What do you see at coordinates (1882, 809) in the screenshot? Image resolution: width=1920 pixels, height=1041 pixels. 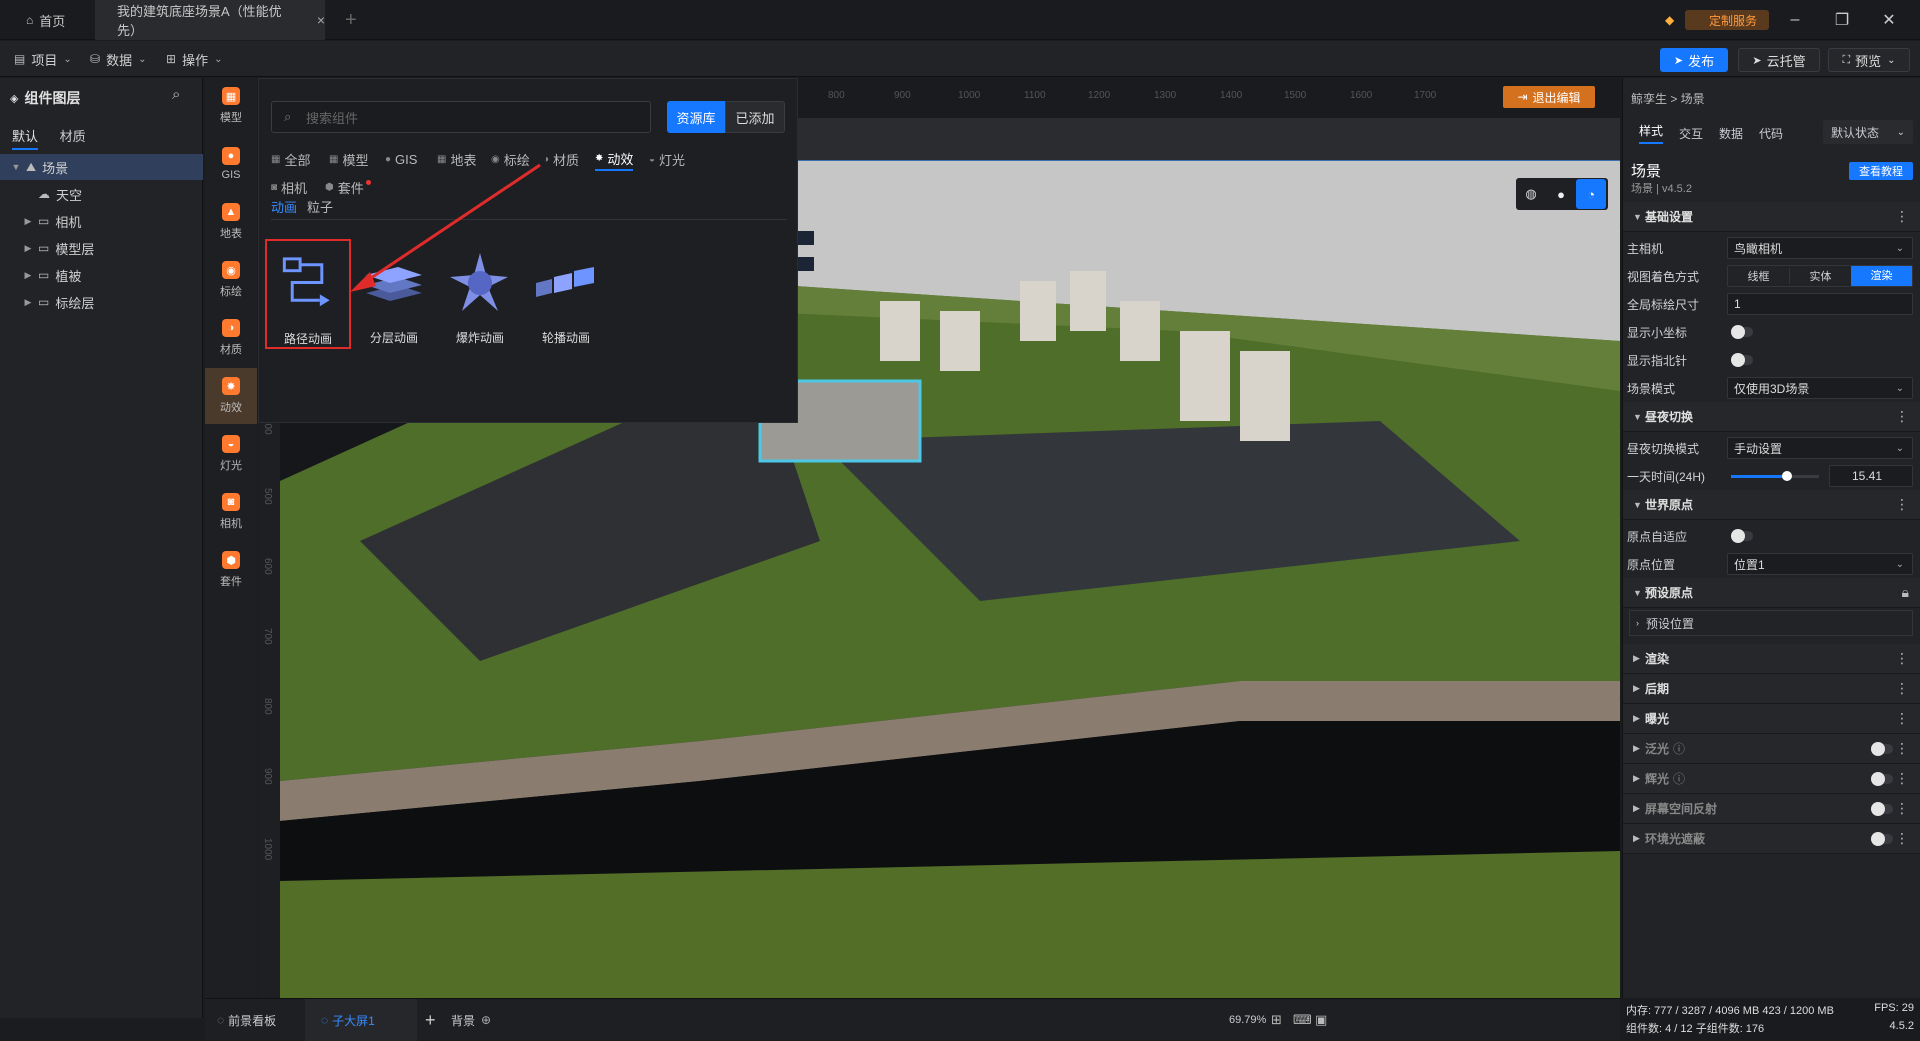 I see `ssr-toggle` at bounding box center [1882, 809].